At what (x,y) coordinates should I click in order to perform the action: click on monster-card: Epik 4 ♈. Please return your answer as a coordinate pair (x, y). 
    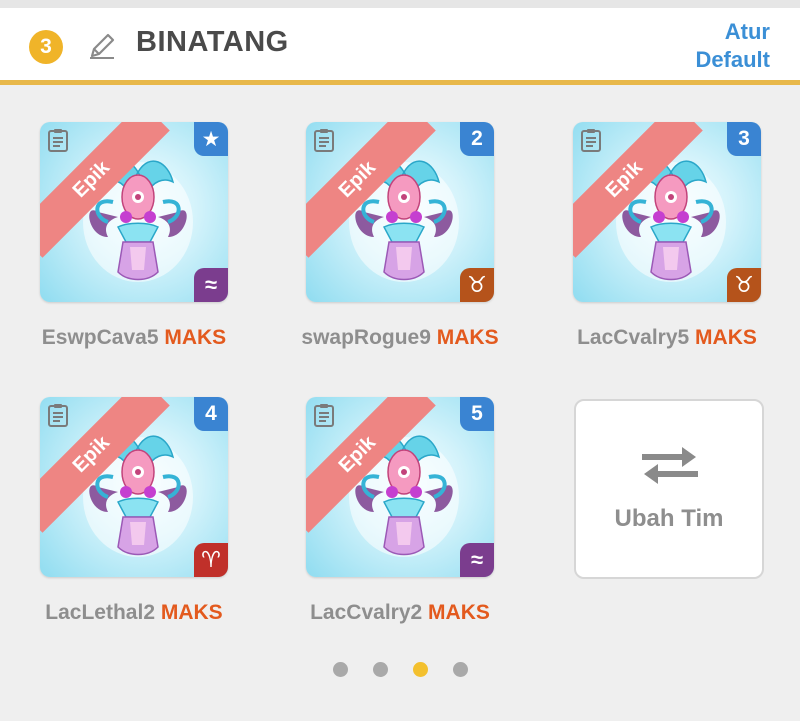
    Looking at the image, I should click on (134, 487).